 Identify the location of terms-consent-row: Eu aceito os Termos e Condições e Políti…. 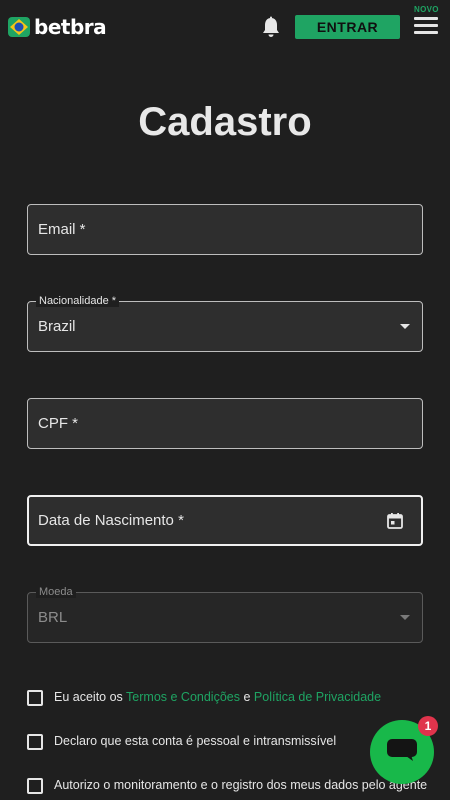
(227, 700).